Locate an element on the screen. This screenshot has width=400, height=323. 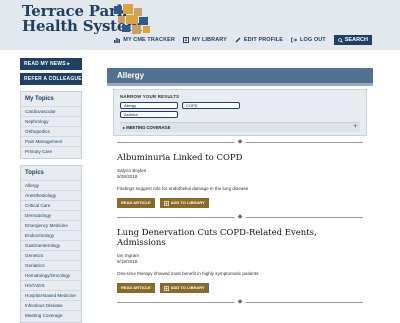
meeting-coverage-label: ▸ MEETING COVERAGE is located at coordinates (147, 127).